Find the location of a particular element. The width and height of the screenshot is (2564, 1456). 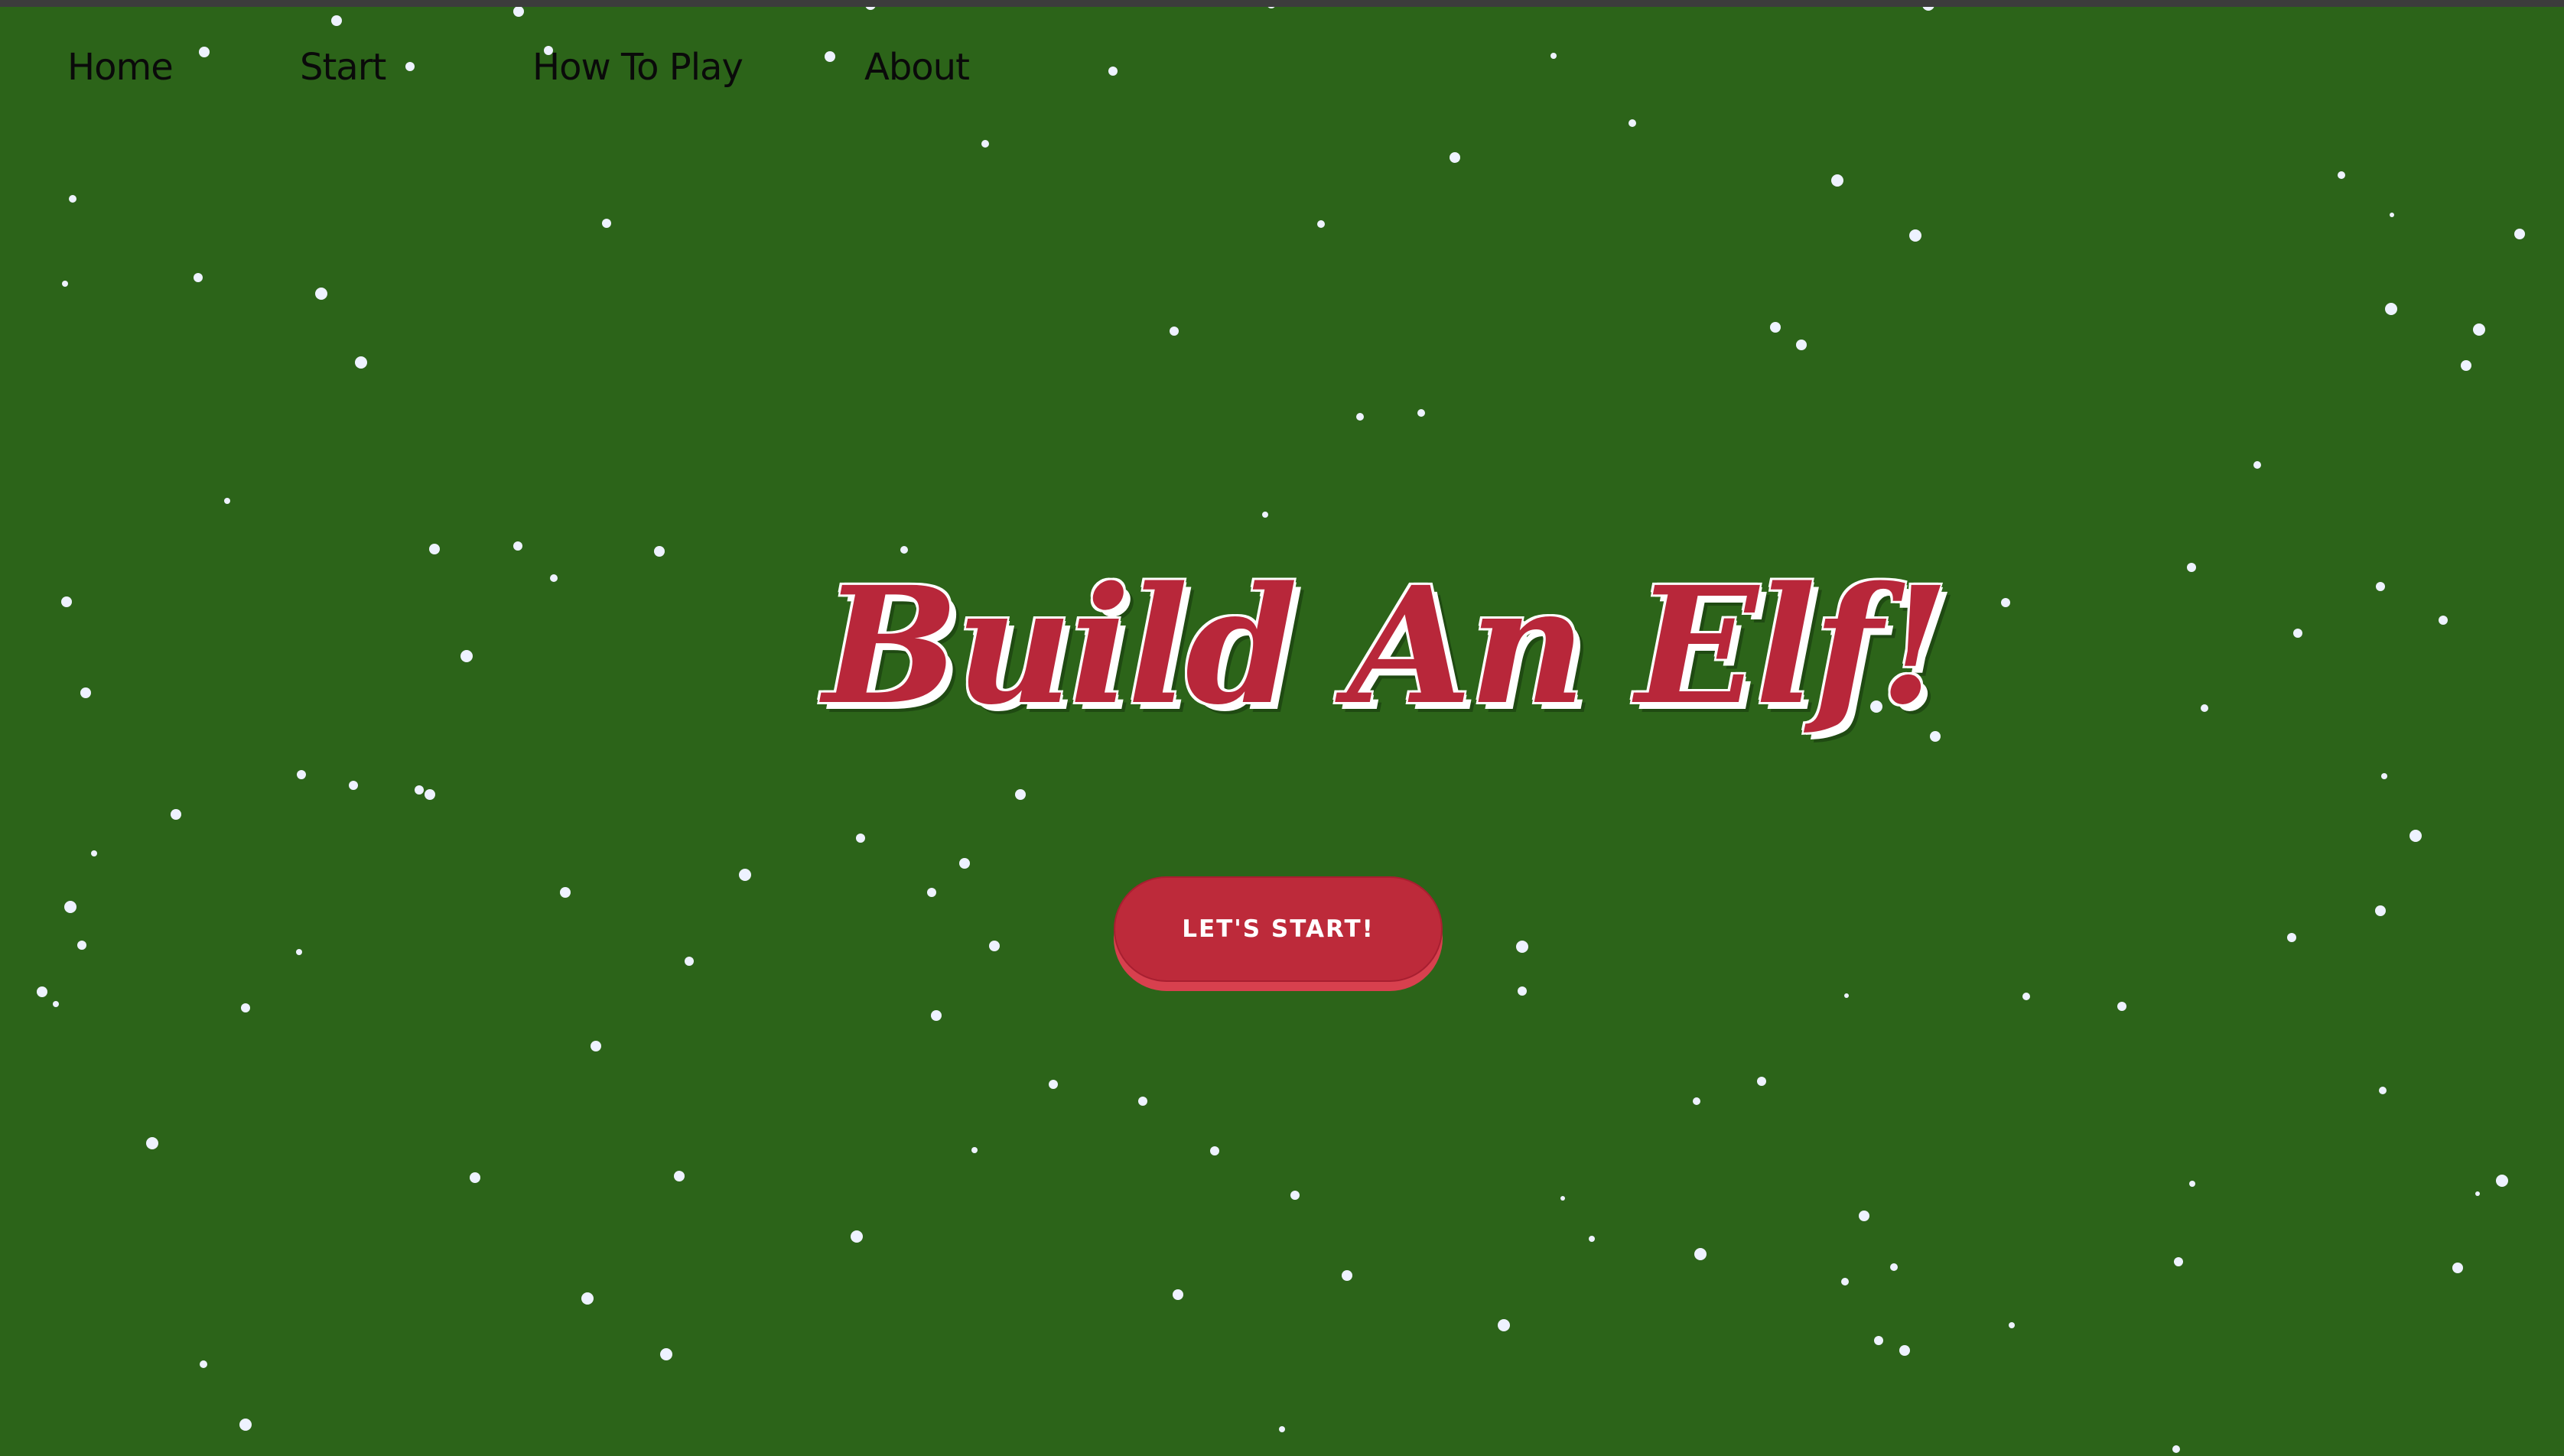

page-title: Build An Elf! is located at coordinates (1386, 645).